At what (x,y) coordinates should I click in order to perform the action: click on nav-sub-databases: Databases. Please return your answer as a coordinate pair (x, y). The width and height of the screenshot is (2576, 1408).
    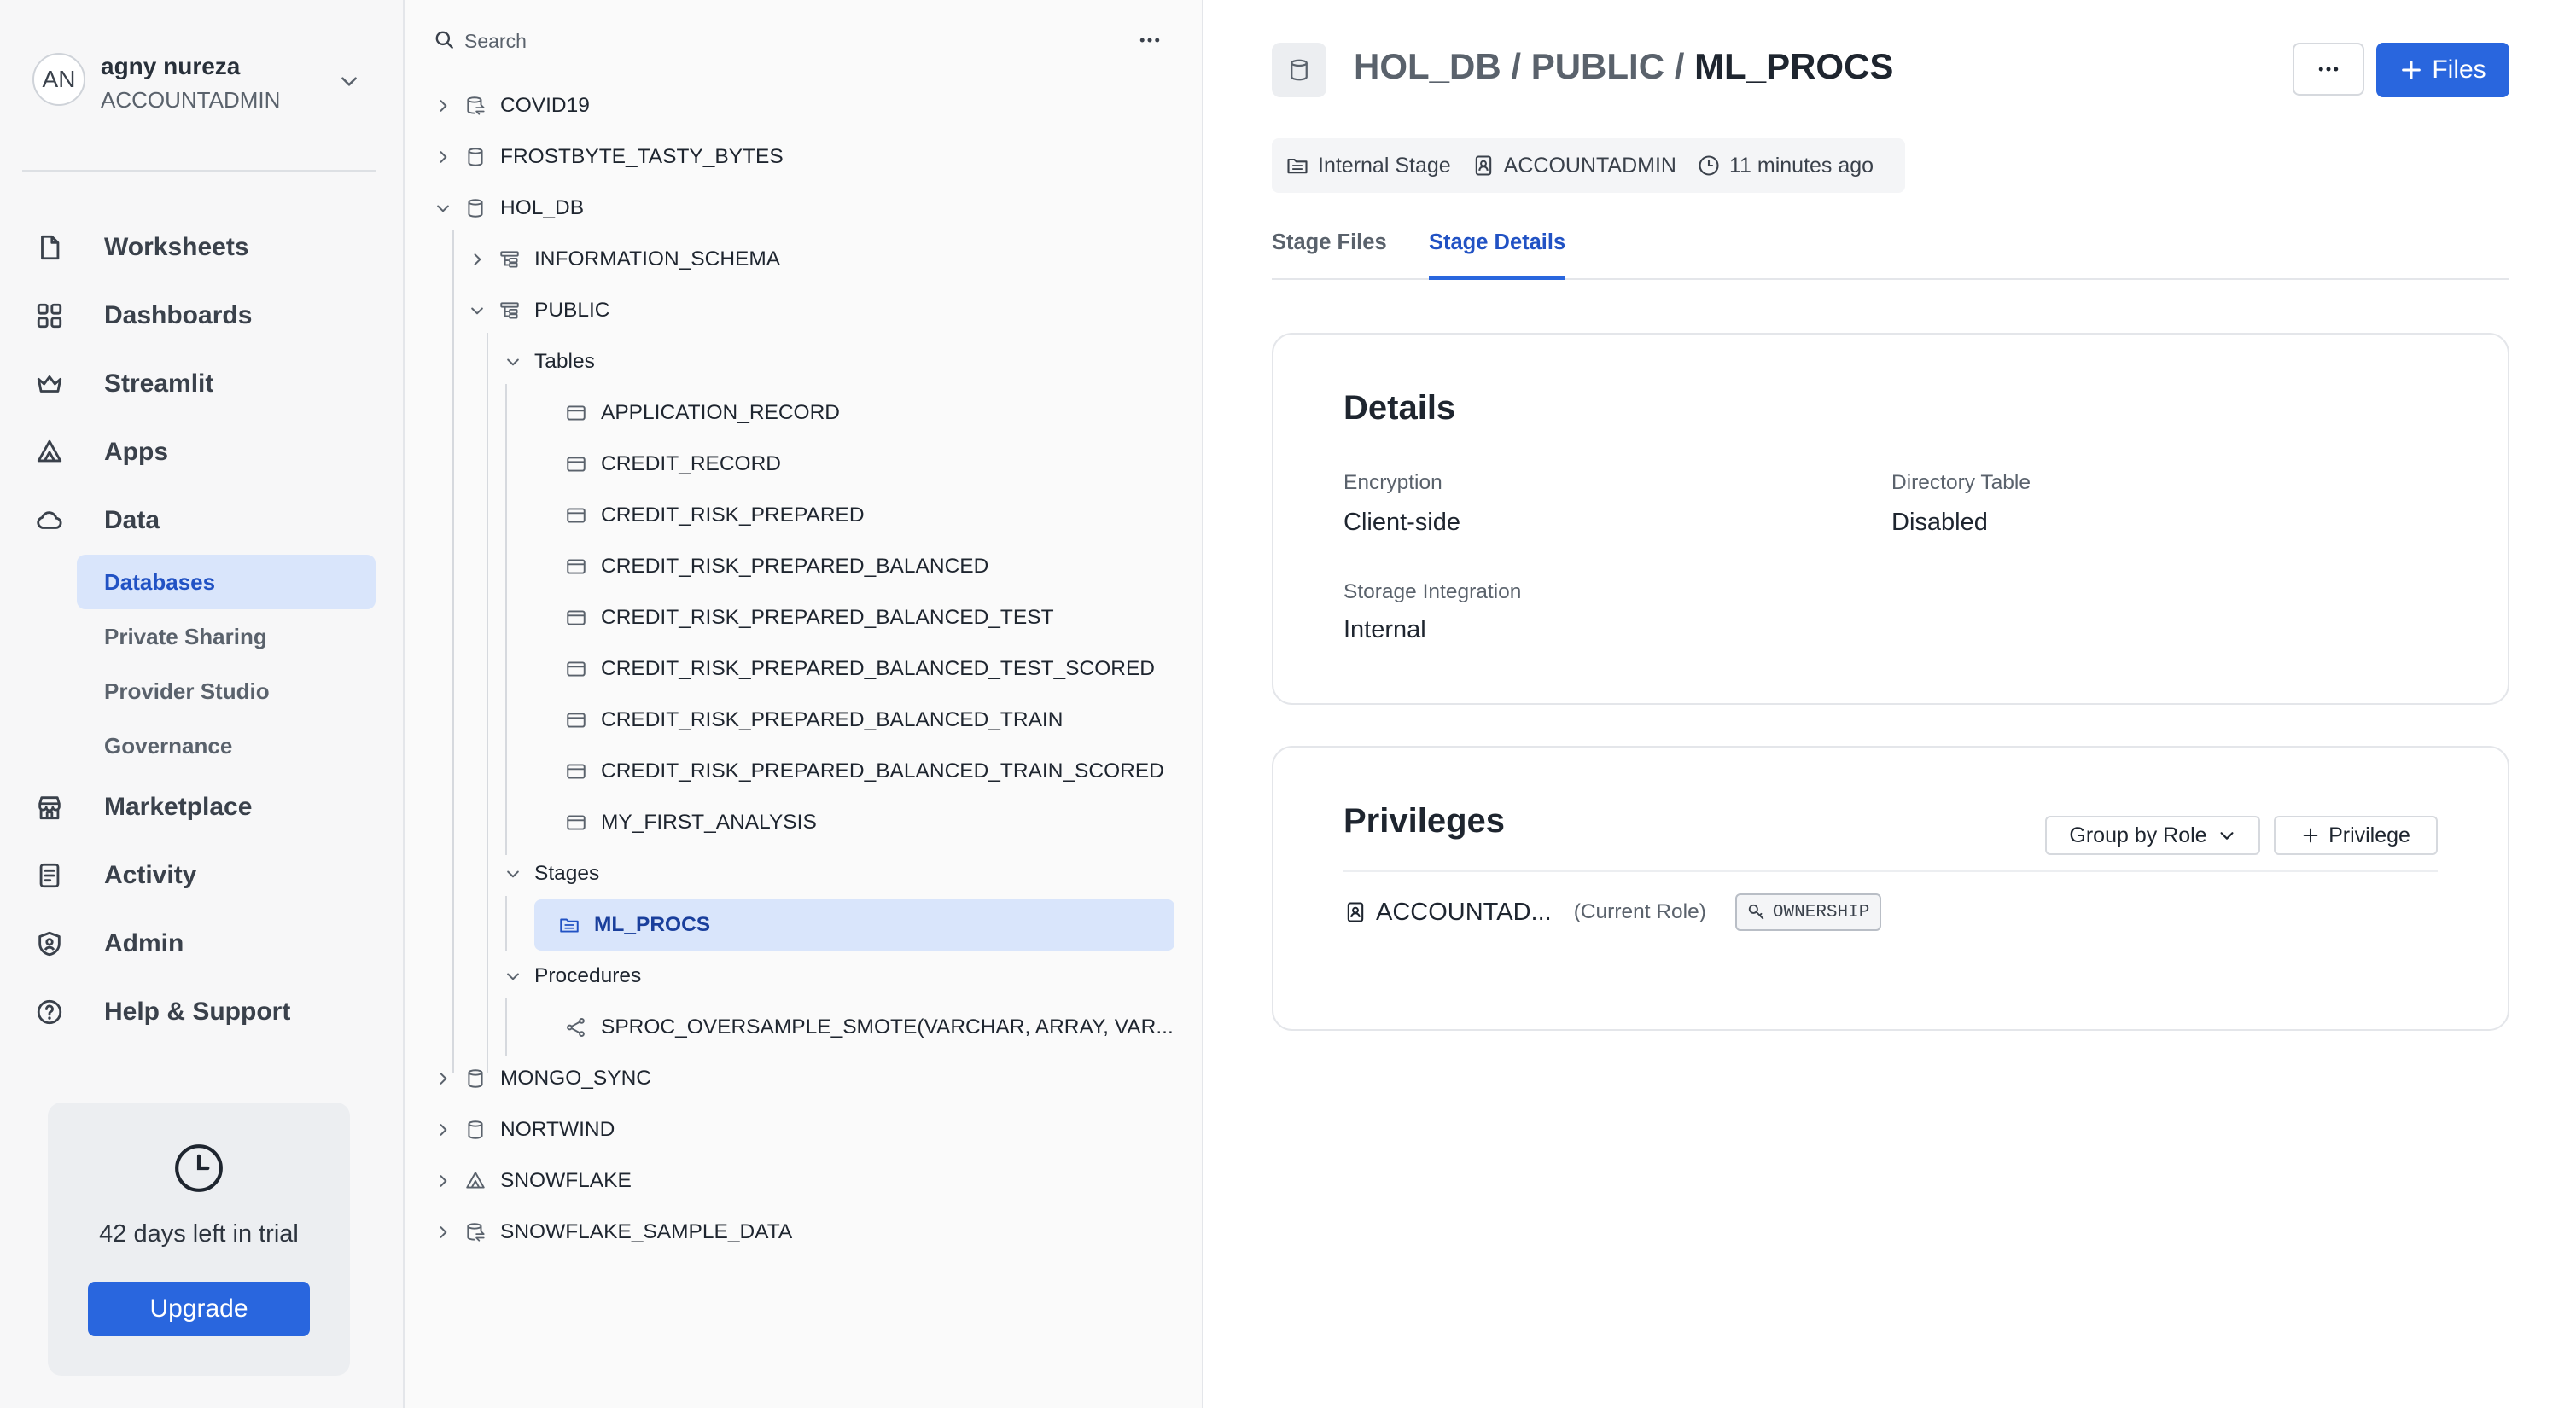
    Looking at the image, I should click on (226, 582).